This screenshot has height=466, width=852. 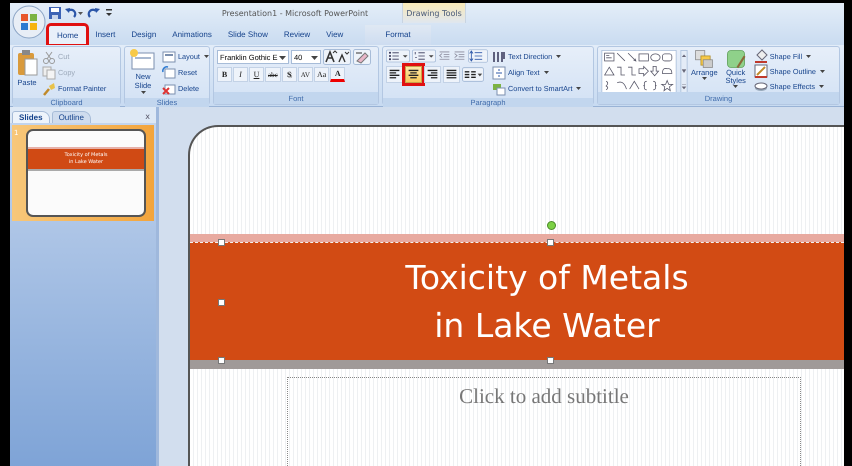 I want to click on italic-button: I, so click(x=240, y=74).